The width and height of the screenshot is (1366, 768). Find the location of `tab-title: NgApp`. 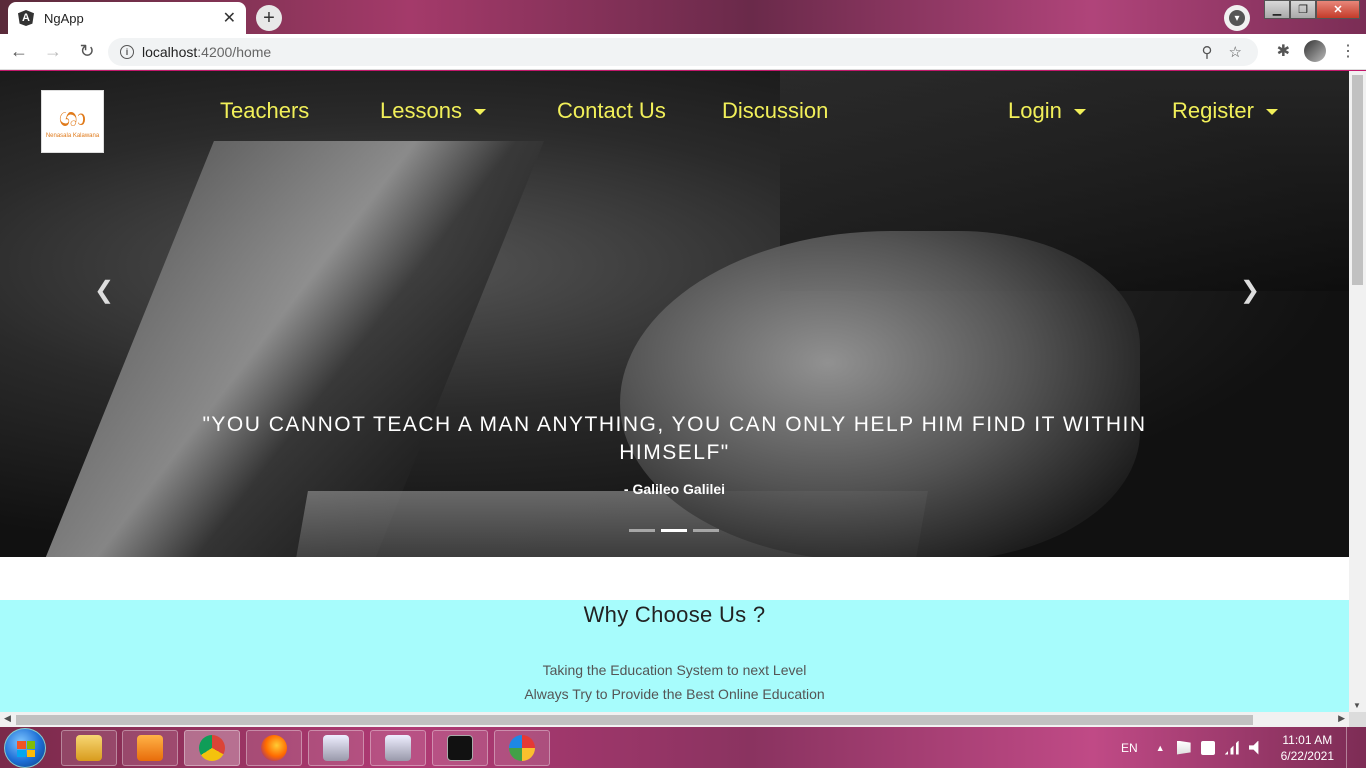

tab-title: NgApp is located at coordinates (64, 18).